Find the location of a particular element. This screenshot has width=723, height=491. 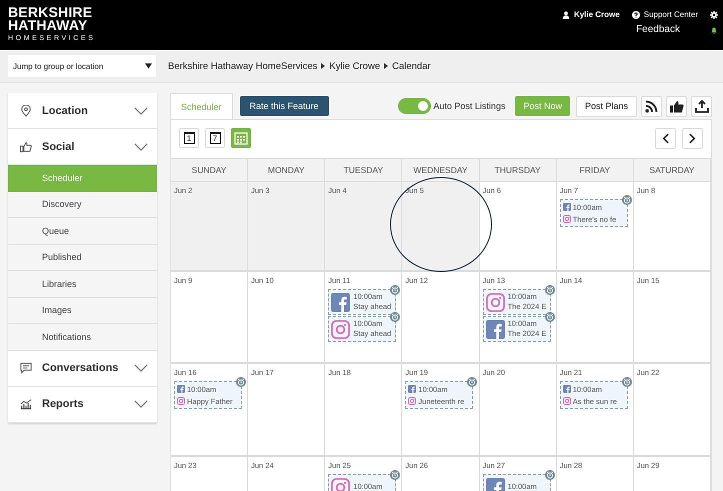

thumbs-up-button is located at coordinates (676, 106).